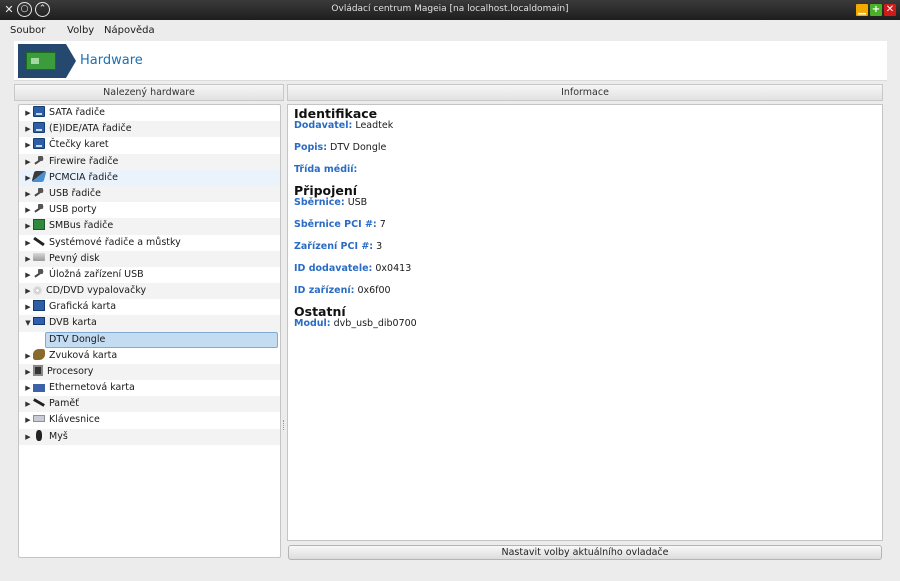  Describe the element at coordinates (92, 387) in the screenshot. I see `tree-item-label: Ethernetová karta` at that location.